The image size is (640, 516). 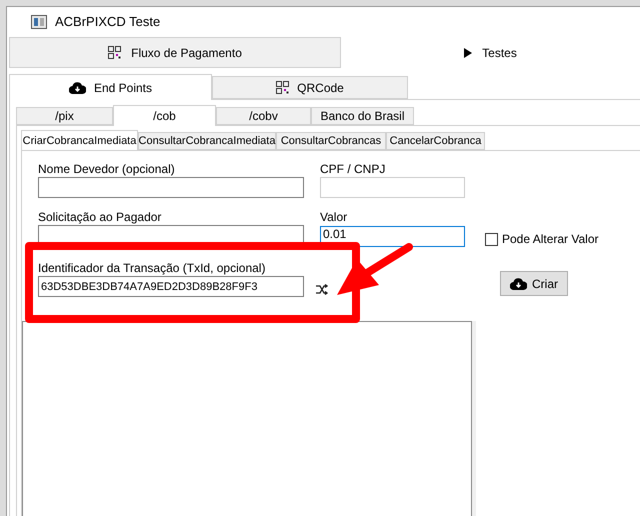 I want to click on checkbox-label: Pode Alterar Valor, so click(x=550, y=239).